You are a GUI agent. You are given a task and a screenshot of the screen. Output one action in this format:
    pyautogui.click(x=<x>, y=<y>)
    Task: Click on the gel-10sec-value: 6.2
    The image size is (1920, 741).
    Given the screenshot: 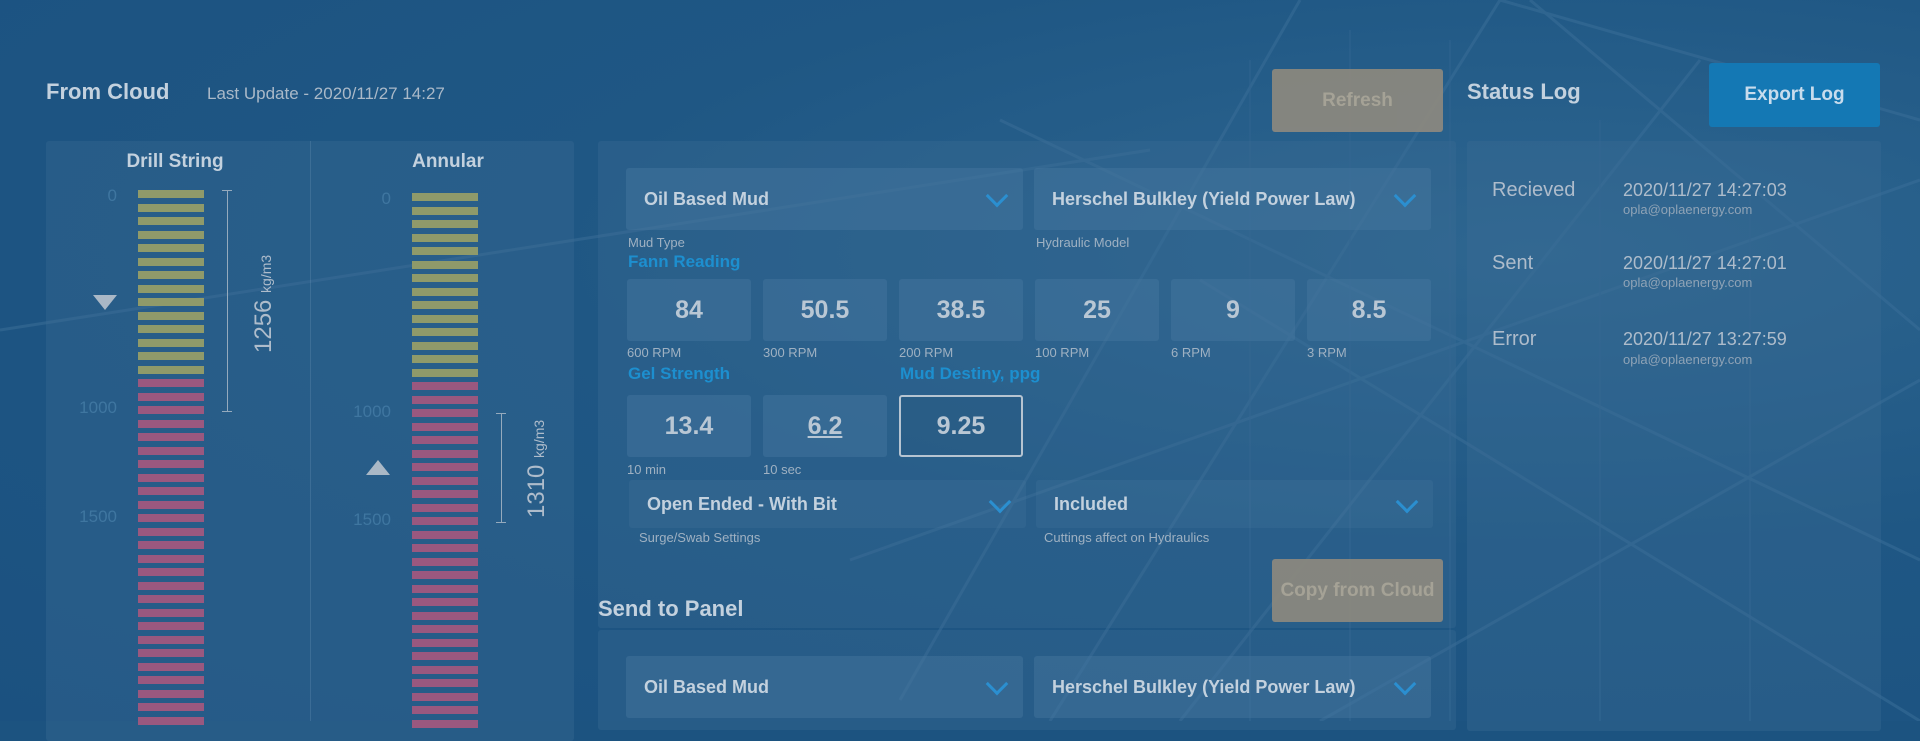 What is the action you would take?
    pyautogui.click(x=825, y=425)
    